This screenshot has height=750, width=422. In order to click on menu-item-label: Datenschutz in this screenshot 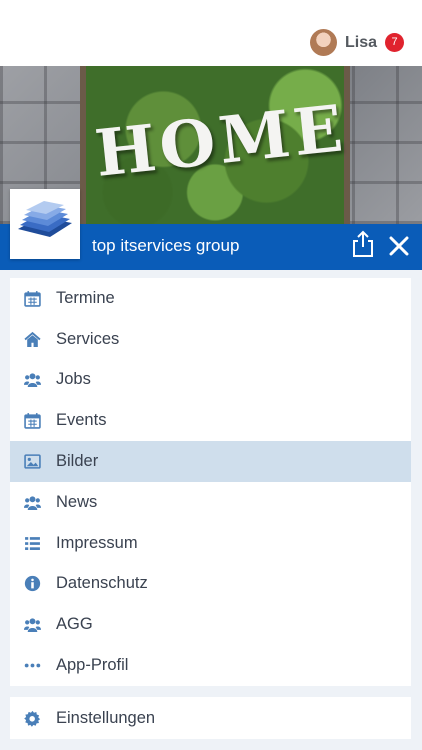, I will do `click(102, 583)`.